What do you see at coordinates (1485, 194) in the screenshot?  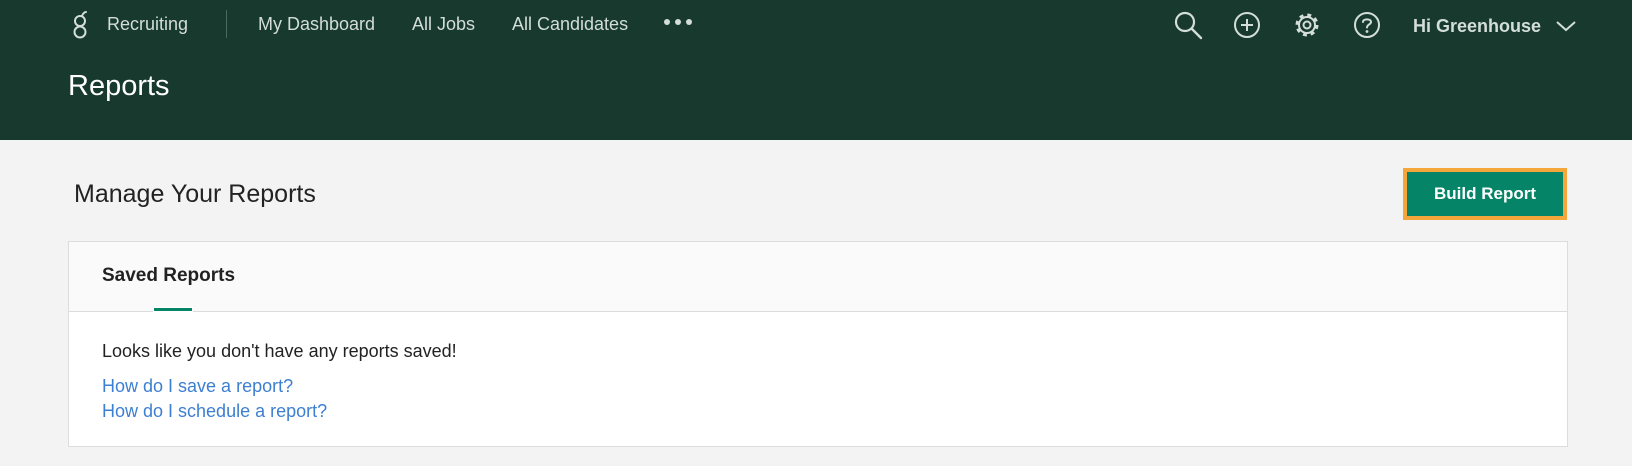 I see `build-report-button: Build Report` at bounding box center [1485, 194].